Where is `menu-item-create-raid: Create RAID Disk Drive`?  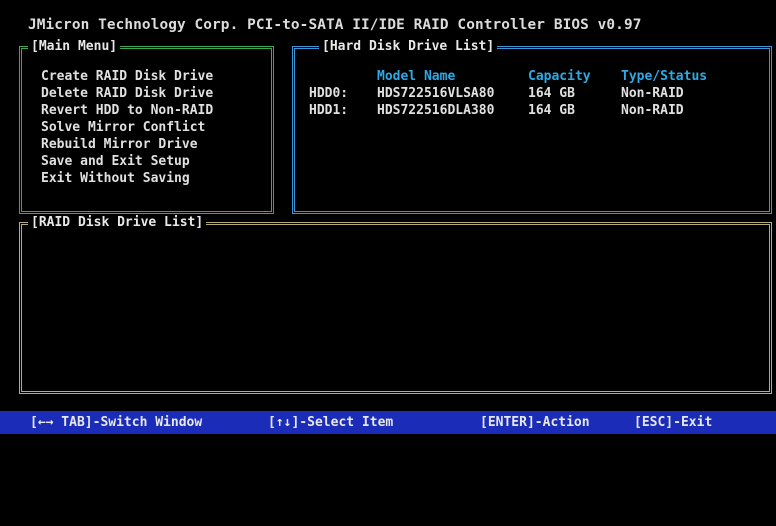 menu-item-create-raid: Create RAID Disk Drive is located at coordinates (127, 76).